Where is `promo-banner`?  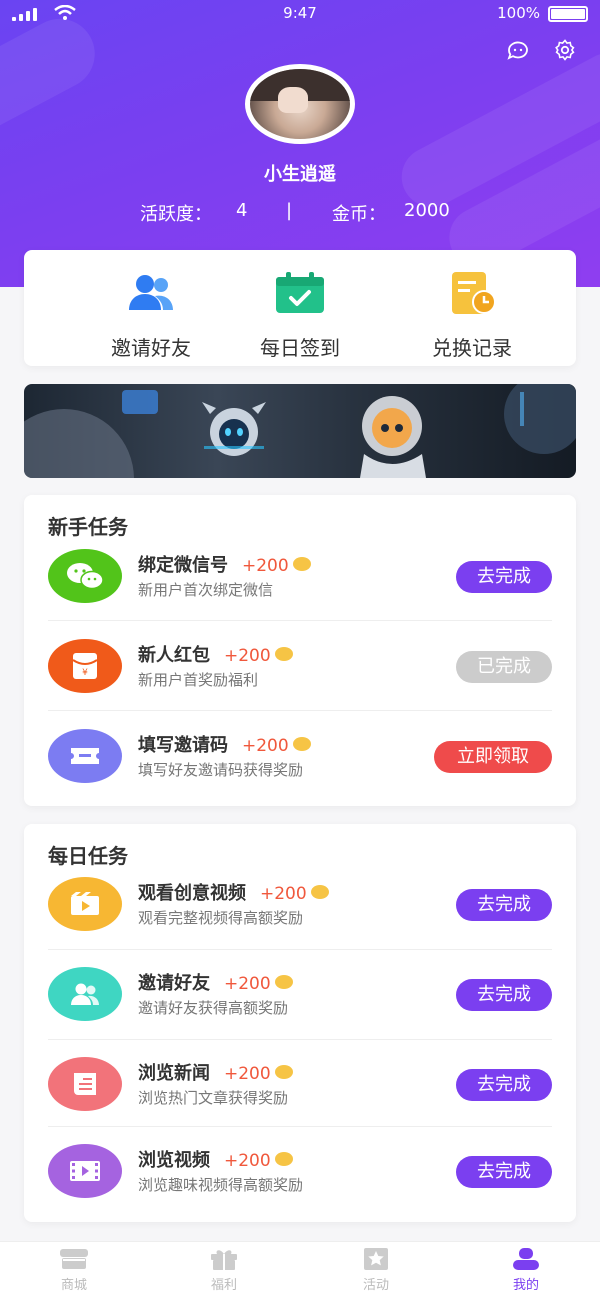 promo-banner is located at coordinates (300, 431).